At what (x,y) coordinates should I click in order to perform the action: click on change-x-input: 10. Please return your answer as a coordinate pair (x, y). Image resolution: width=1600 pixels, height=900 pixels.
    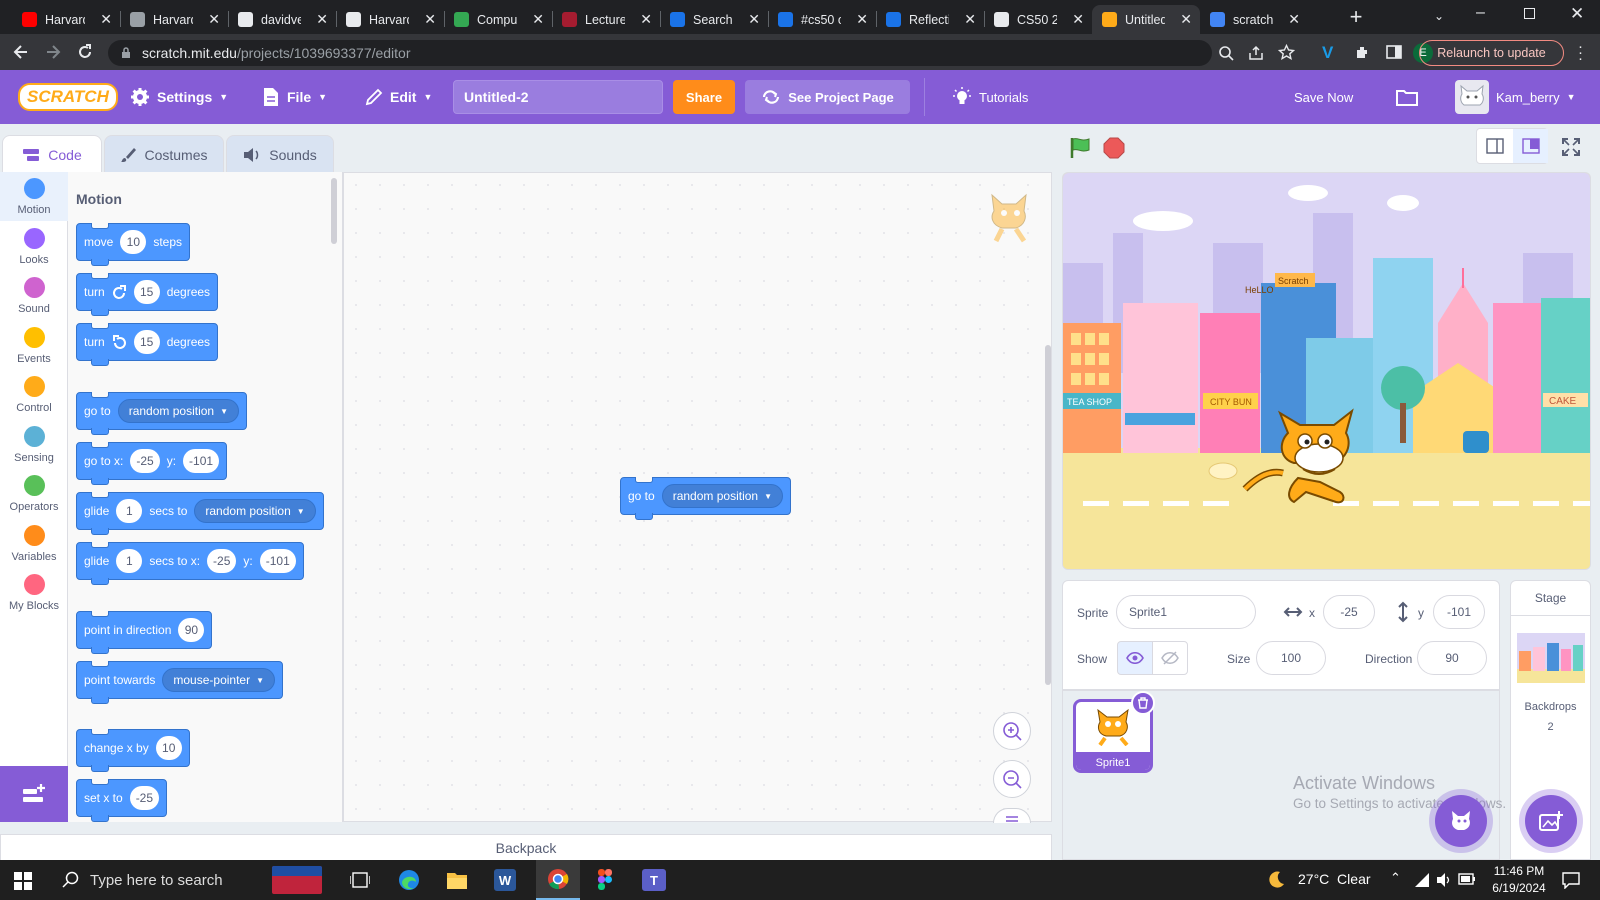
    Looking at the image, I should click on (168, 748).